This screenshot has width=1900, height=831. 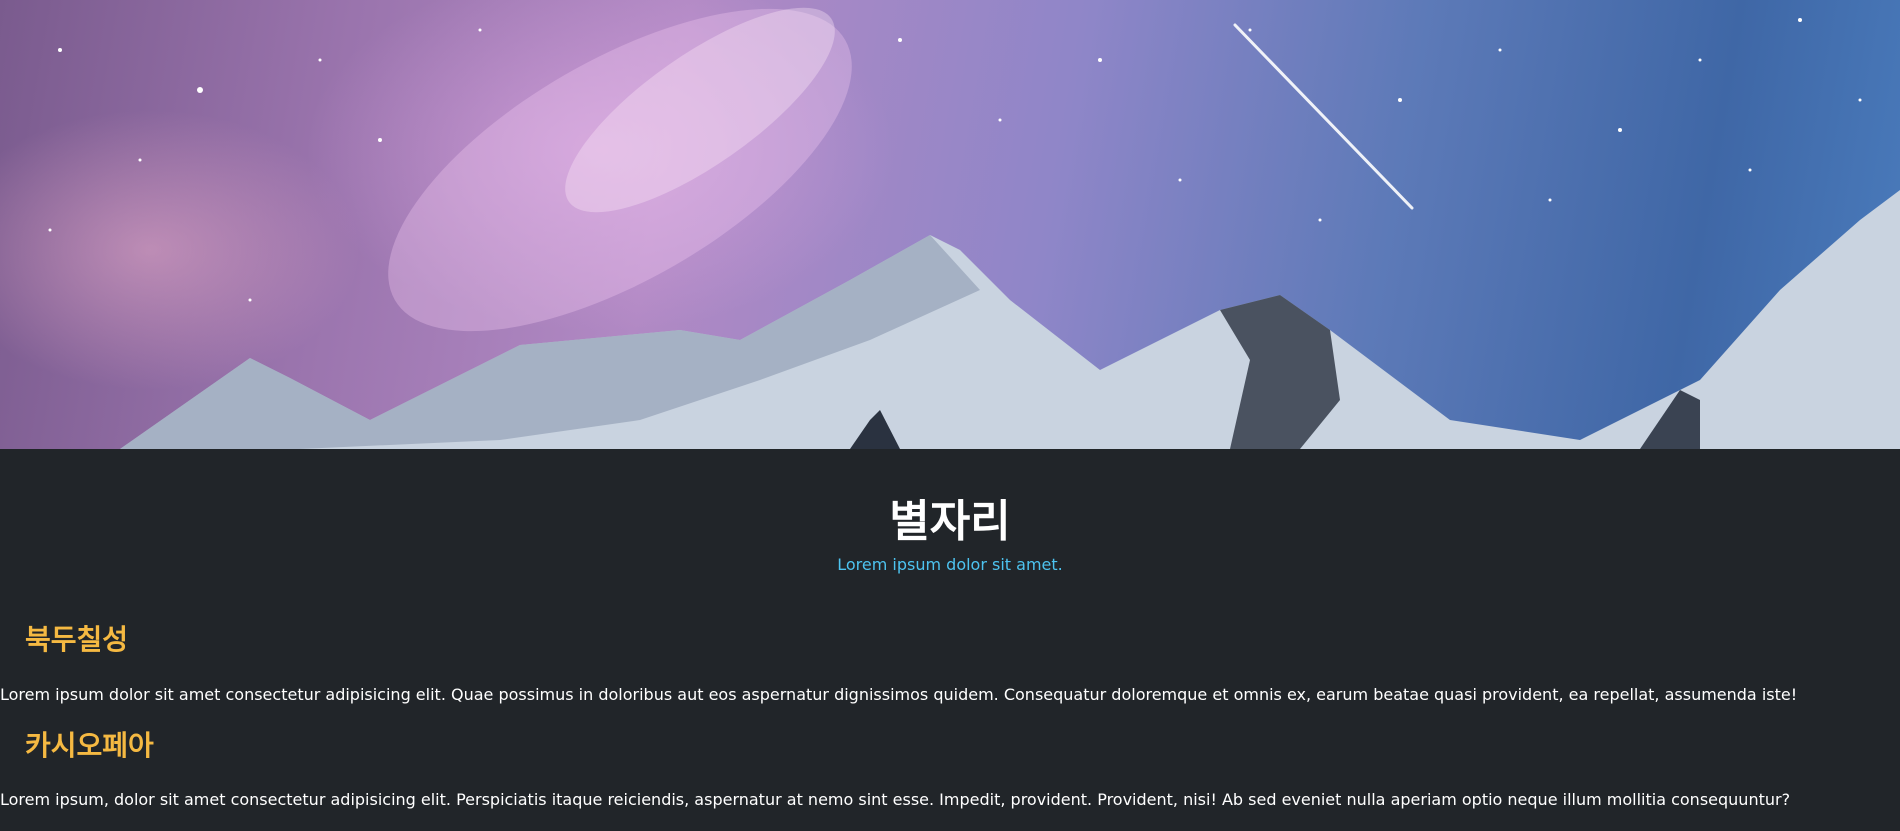 I want to click on section-heading-big-dipper: 북두칠성, so click(x=77, y=639).